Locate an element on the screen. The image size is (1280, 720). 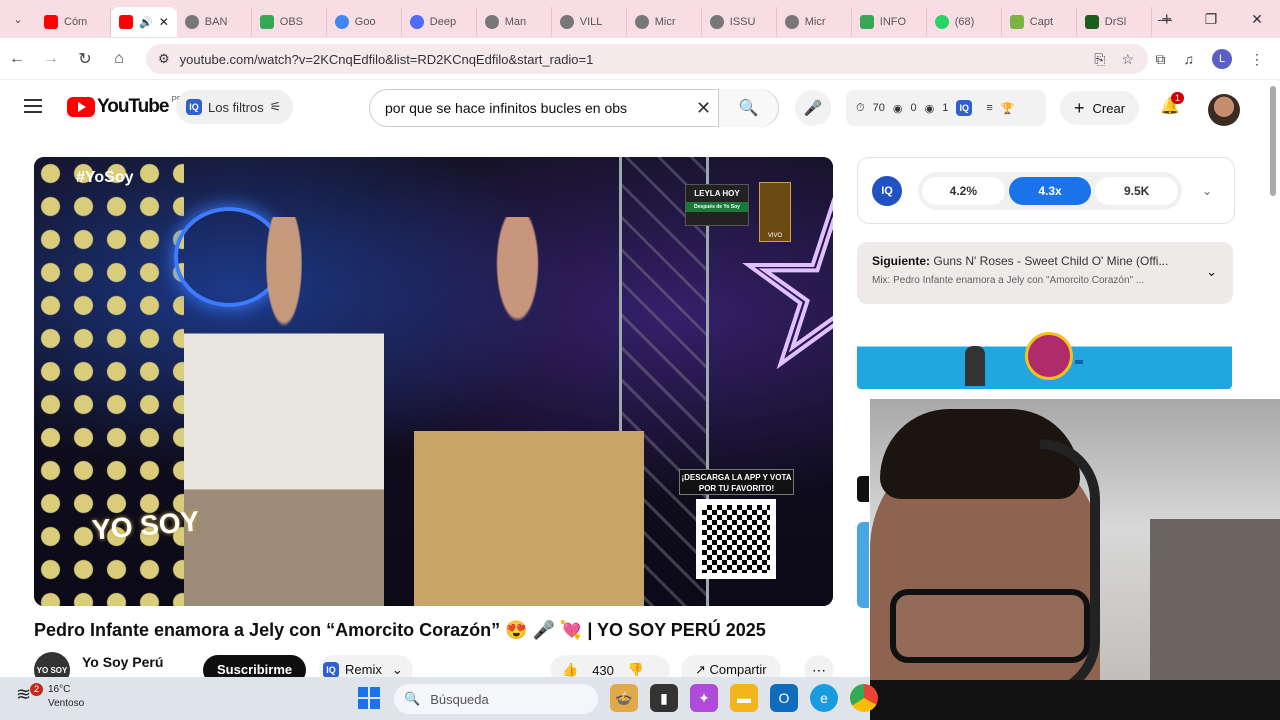
notifications-button: 🔔 1 is located at coordinates (1172, 104).